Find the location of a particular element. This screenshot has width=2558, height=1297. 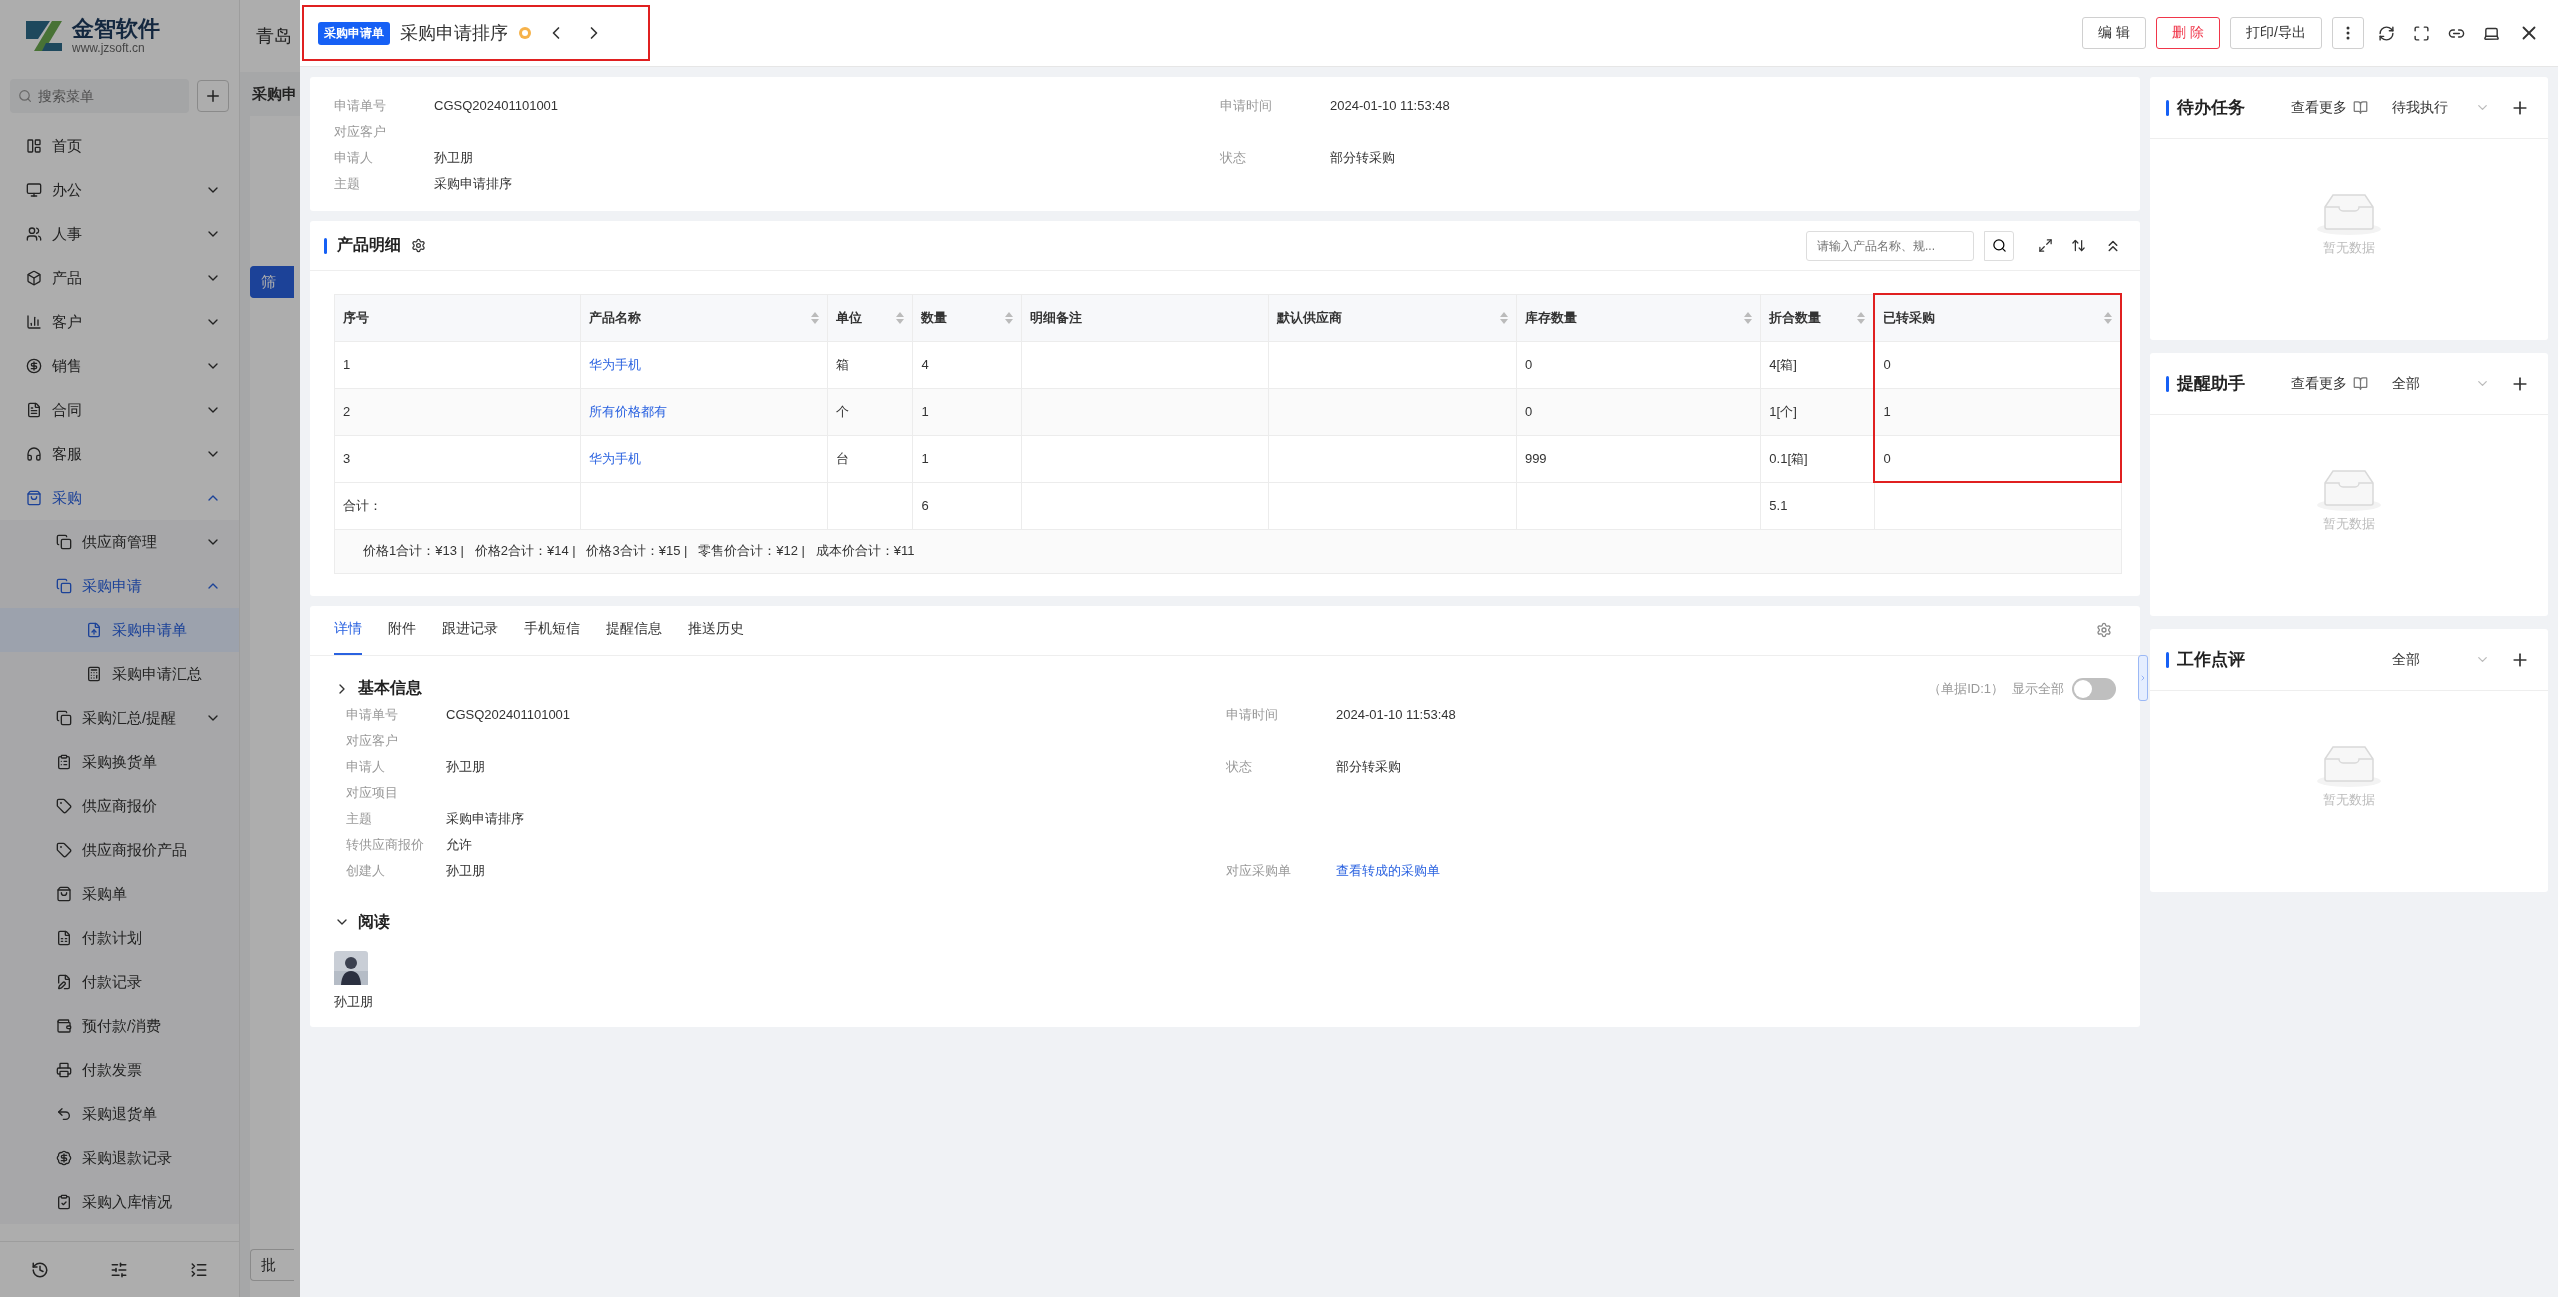

product-link: 所有价格都有 is located at coordinates (704, 411).